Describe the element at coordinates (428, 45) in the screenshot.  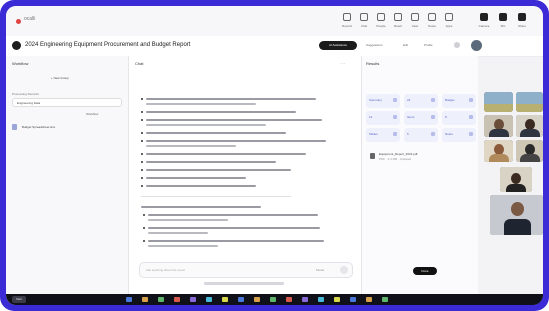
I see `profile-link: Profile` at that location.